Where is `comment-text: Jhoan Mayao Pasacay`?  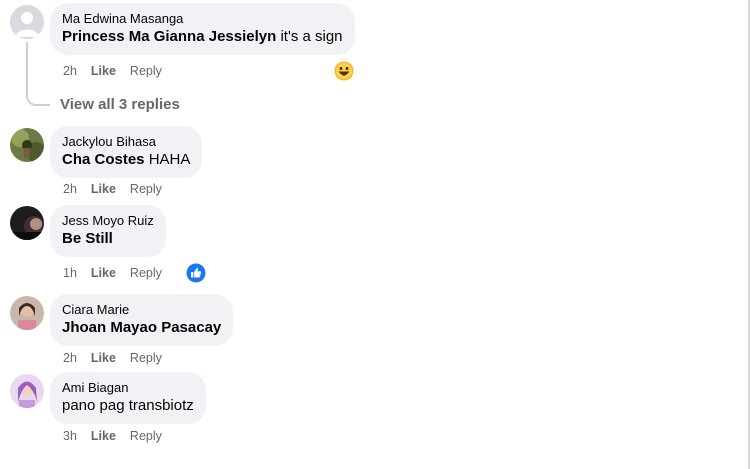 comment-text: Jhoan Mayao Pasacay is located at coordinates (141, 328).